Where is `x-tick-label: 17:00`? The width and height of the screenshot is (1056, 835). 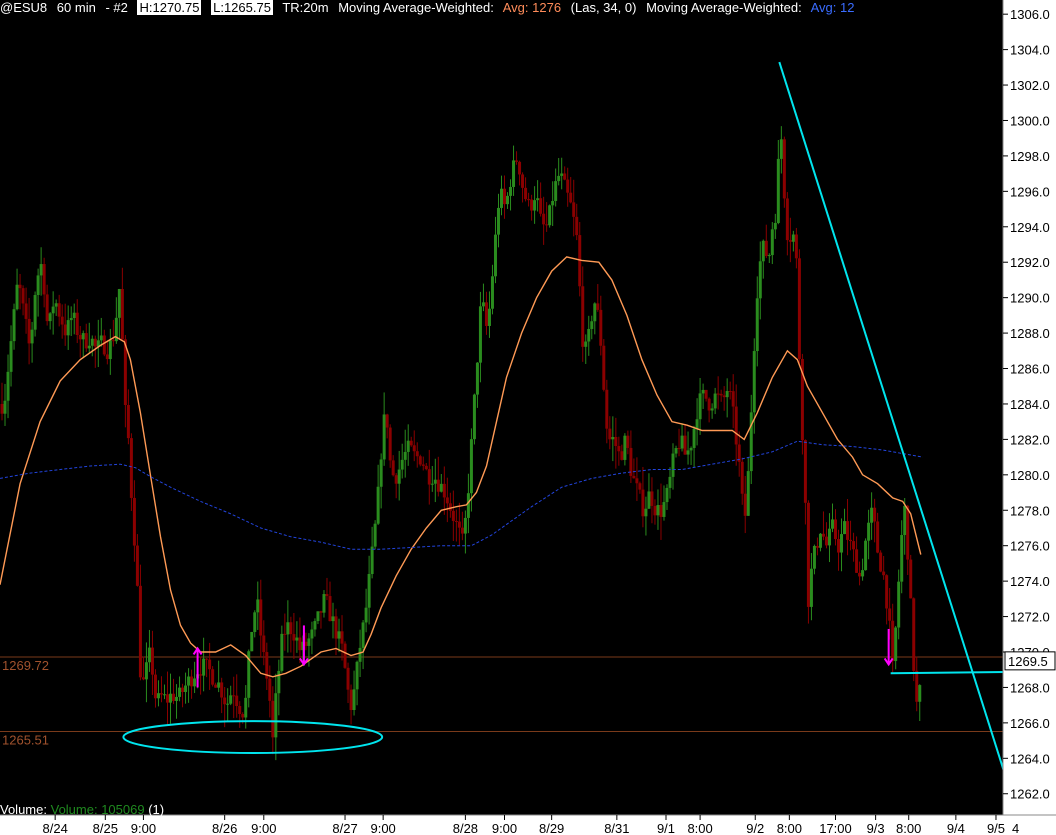 x-tick-label: 17:00 is located at coordinates (835, 828).